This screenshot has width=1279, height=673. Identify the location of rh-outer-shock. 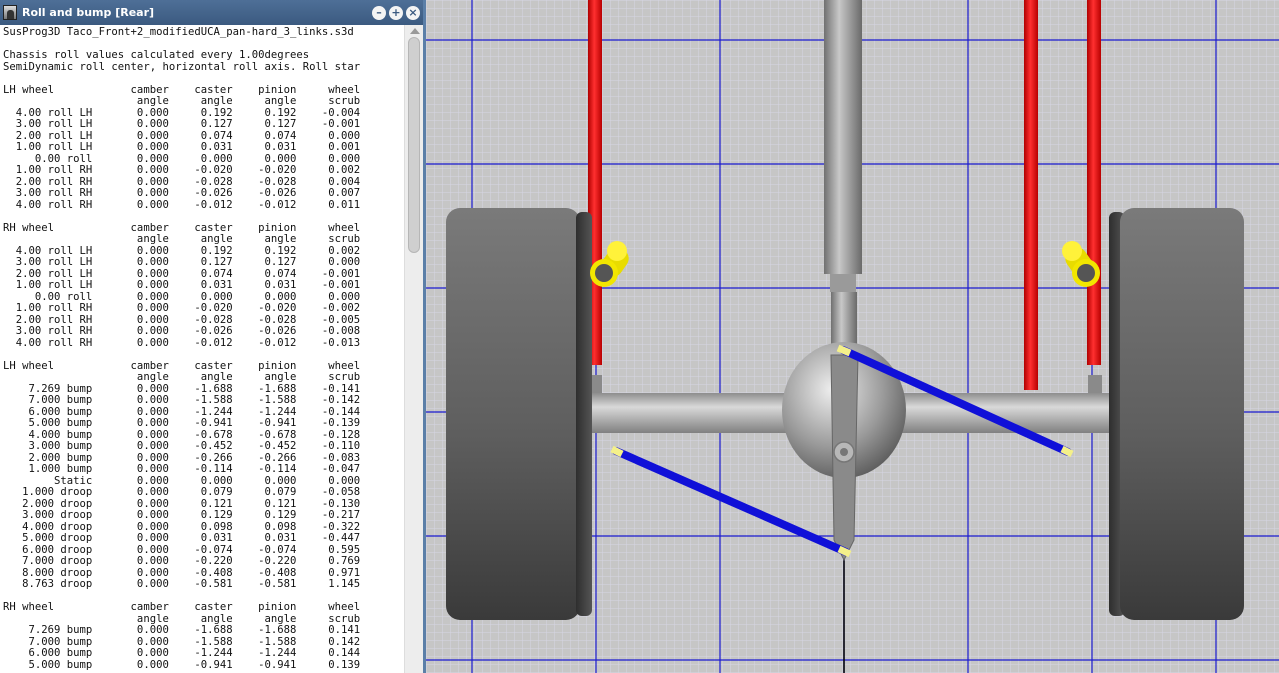
(1094, 182).